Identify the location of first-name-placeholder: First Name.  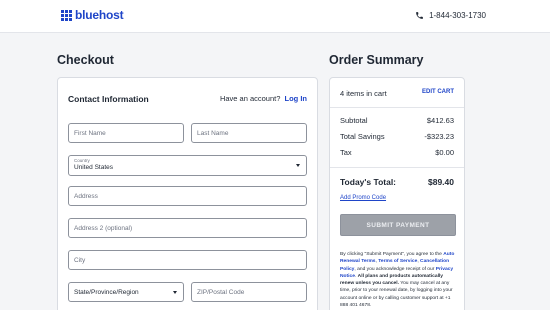
(90, 133).